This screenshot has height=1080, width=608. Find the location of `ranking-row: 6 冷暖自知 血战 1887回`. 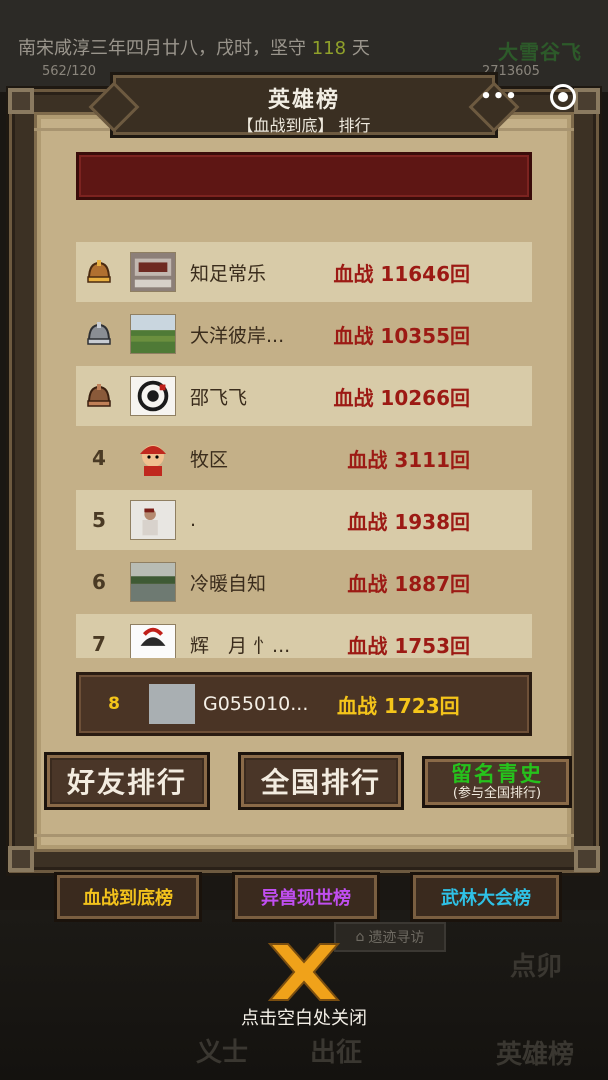

ranking-row: 6 冷暖自知 血战 1887回 is located at coordinates (304, 582).